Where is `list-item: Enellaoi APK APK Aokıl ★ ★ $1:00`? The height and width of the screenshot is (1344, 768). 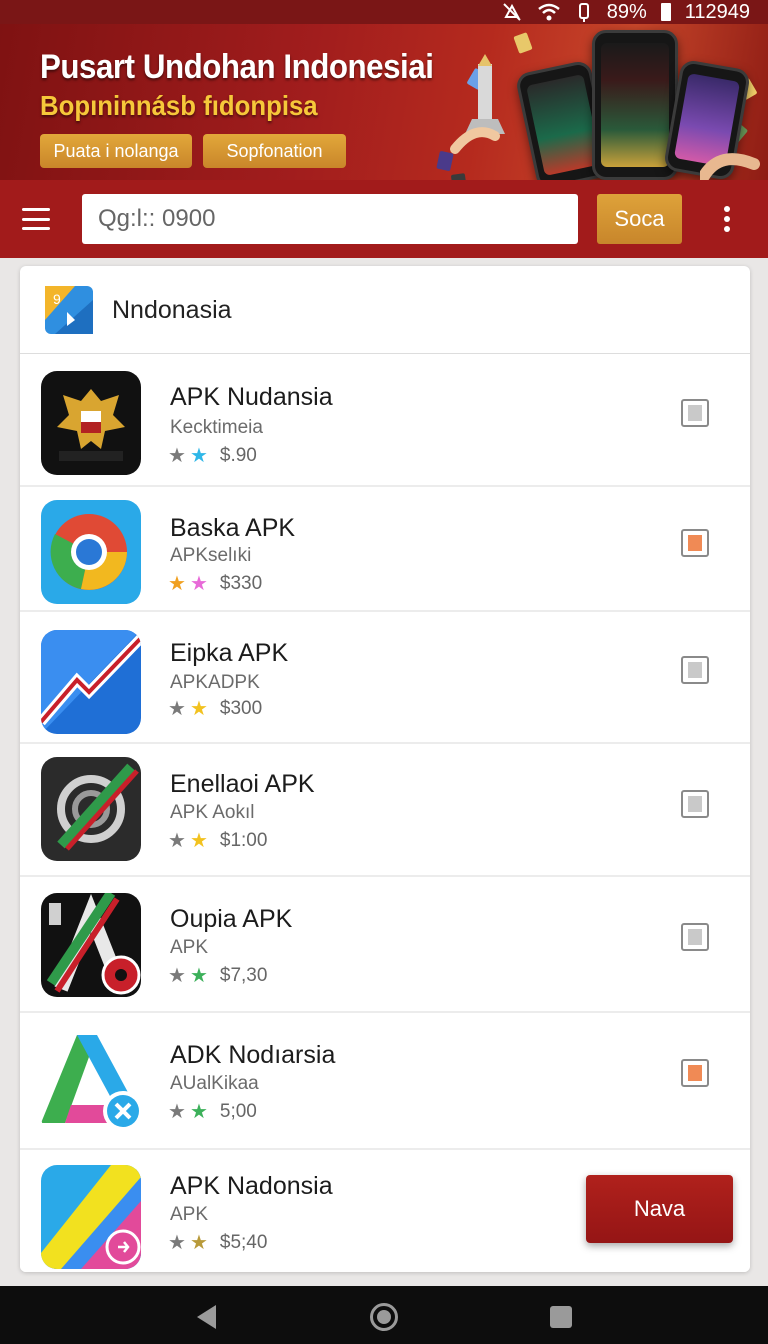 list-item: Enellaoi APK APK Aokıl ★ ★ $1:00 is located at coordinates (385, 810).